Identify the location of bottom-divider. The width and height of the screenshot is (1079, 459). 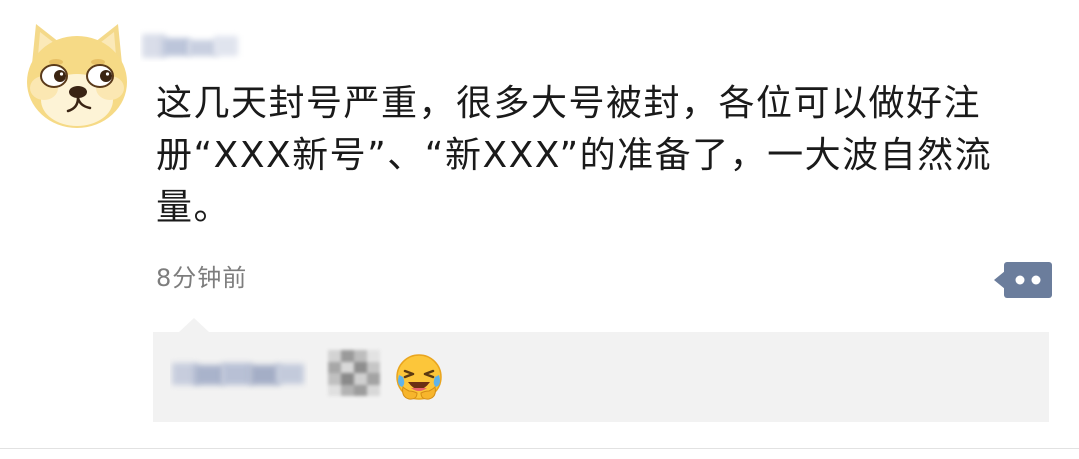
(539, 448).